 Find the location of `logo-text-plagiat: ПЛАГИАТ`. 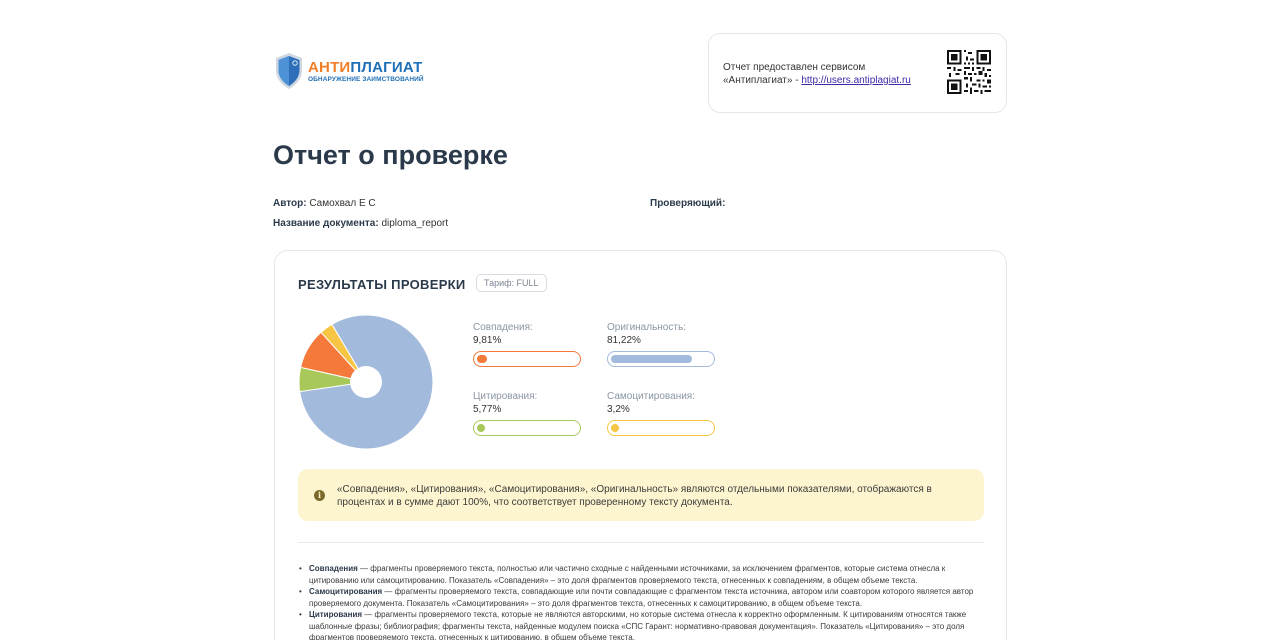

logo-text-plagiat: ПЛАГИАТ is located at coordinates (386, 67).